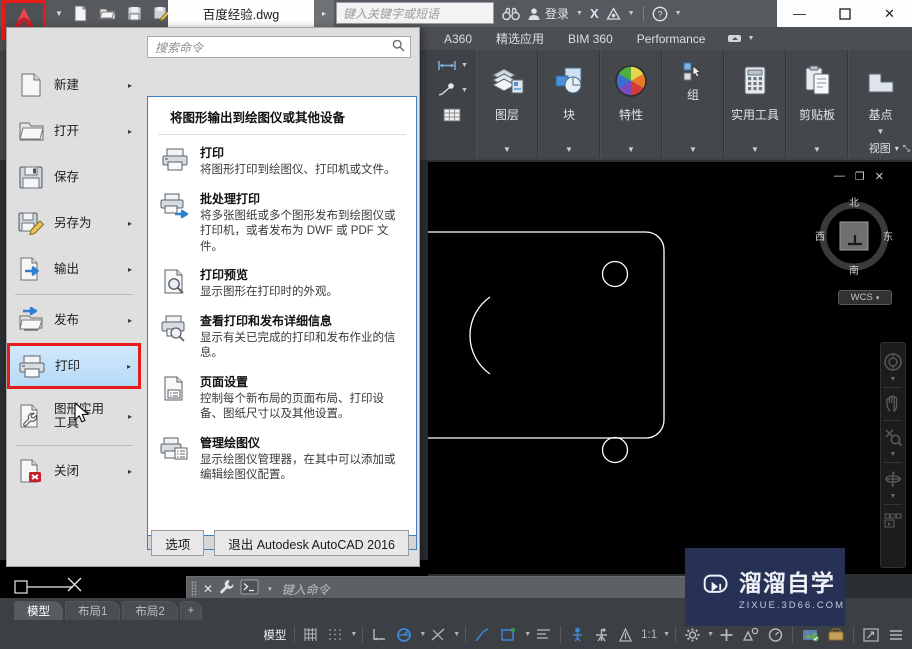 The image size is (912, 649). I want to click on status-model-label: 模型, so click(274, 635).